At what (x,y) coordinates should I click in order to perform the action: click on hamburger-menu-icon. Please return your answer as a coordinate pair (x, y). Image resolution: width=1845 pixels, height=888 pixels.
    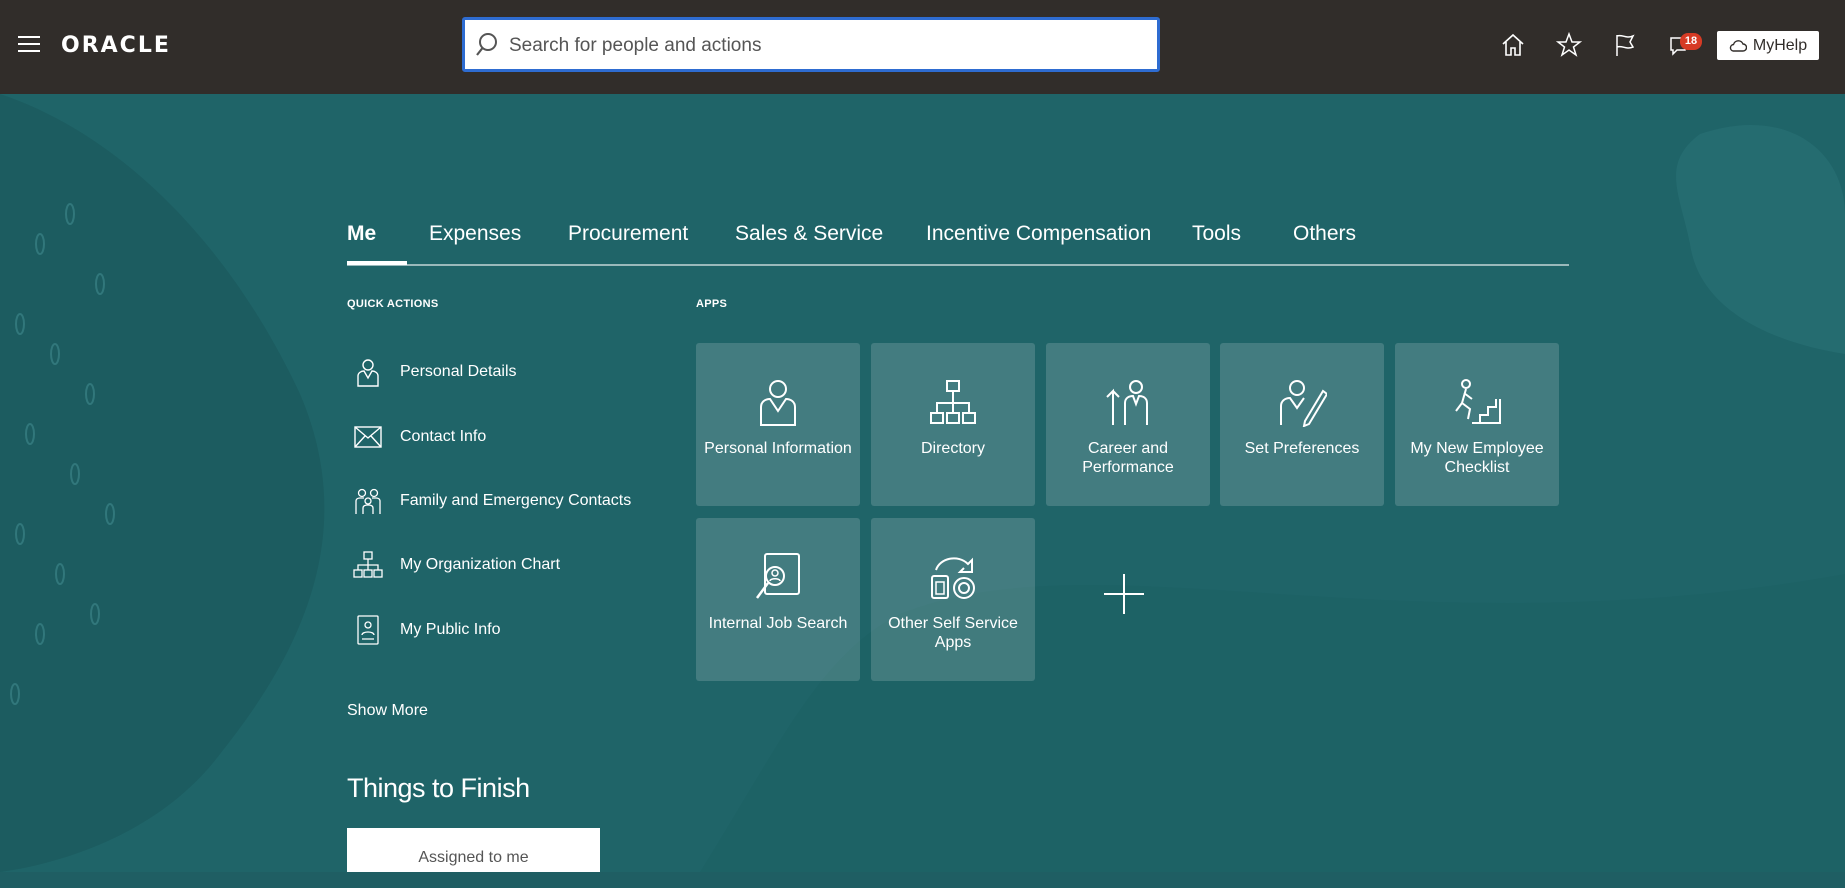
    Looking at the image, I should click on (29, 45).